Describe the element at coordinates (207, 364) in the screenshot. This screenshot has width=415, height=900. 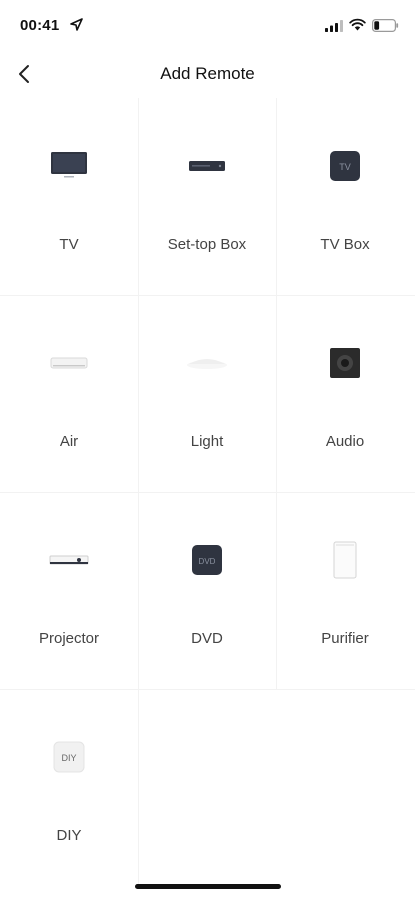
I see `light-icon` at that location.